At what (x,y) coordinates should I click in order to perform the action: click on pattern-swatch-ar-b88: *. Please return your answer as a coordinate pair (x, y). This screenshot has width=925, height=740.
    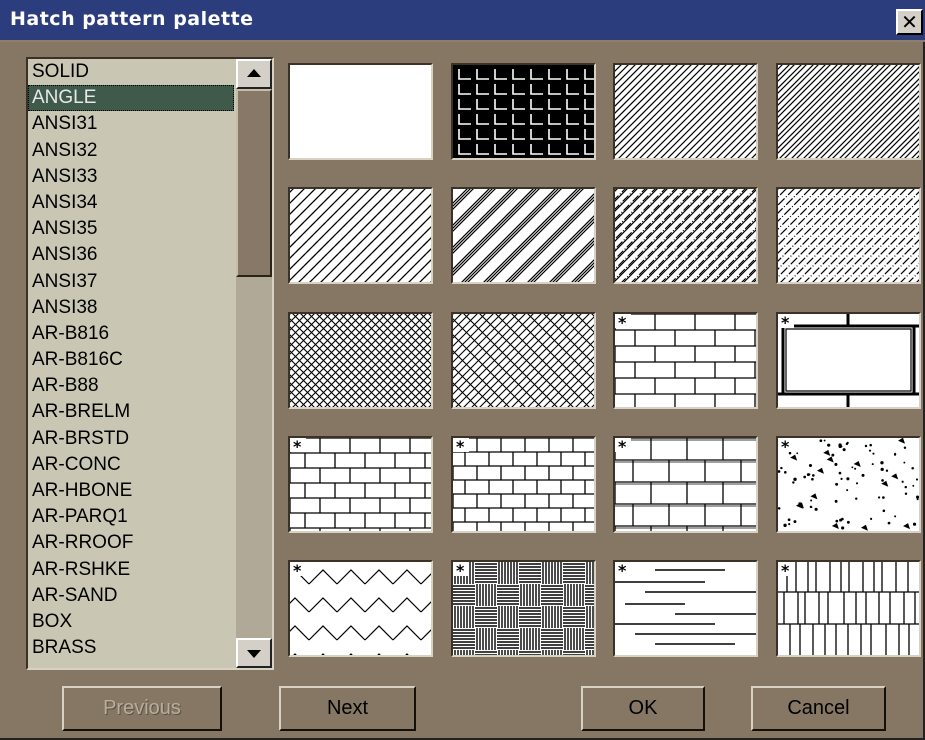
    Looking at the image, I should click on (360, 484).